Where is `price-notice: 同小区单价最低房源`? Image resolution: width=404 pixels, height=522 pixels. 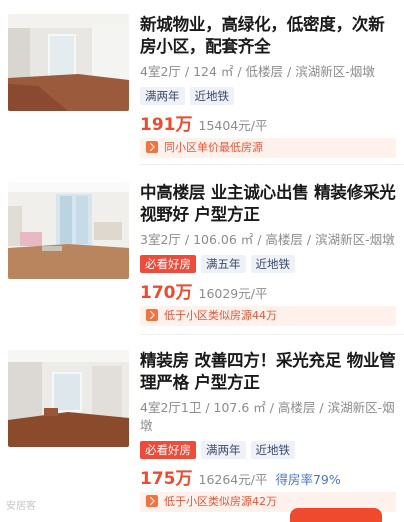
price-notice: 同小区单价最低房源 is located at coordinates (268, 148).